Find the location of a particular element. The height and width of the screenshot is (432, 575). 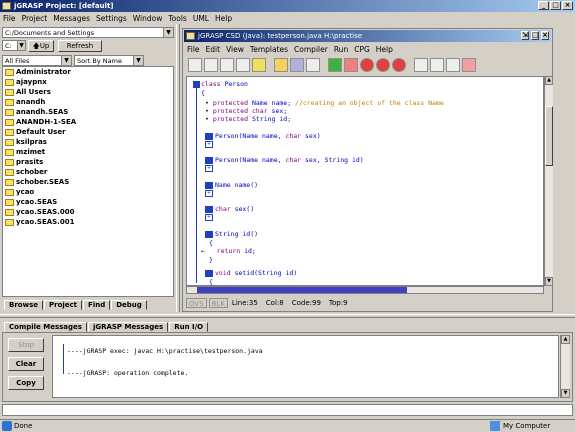

sort-combo: Sort By Name ▼ is located at coordinates (109, 60).